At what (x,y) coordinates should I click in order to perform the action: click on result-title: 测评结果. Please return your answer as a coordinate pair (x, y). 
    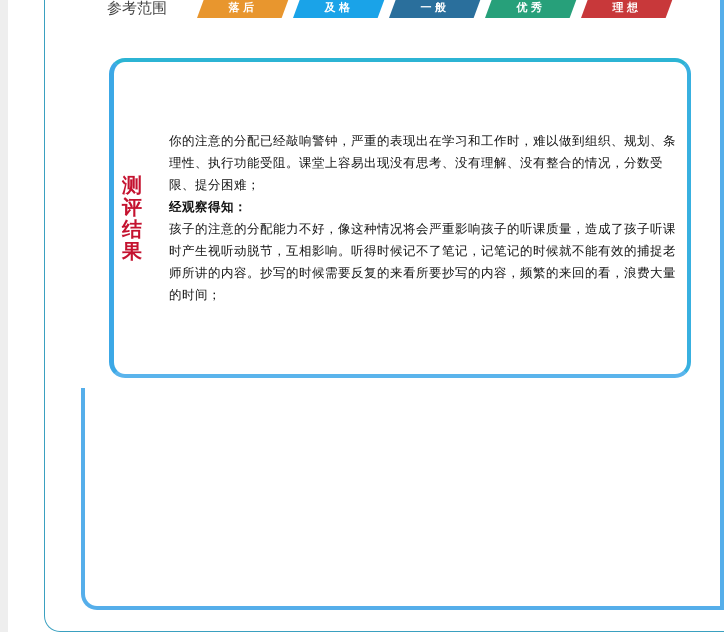
    Looking at the image, I should click on (132, 218).